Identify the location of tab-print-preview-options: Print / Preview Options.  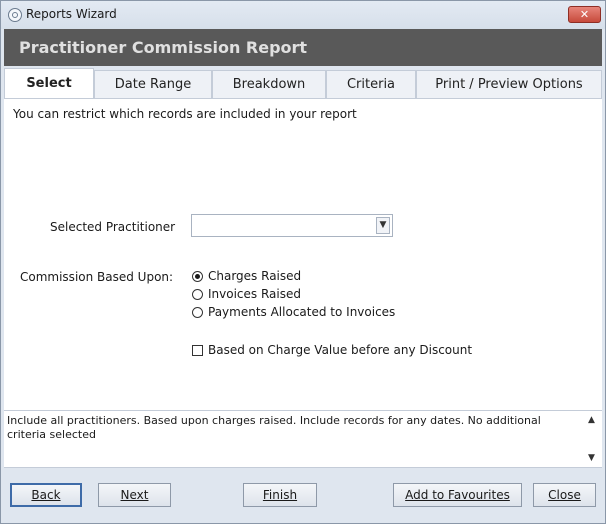
(509, 84).